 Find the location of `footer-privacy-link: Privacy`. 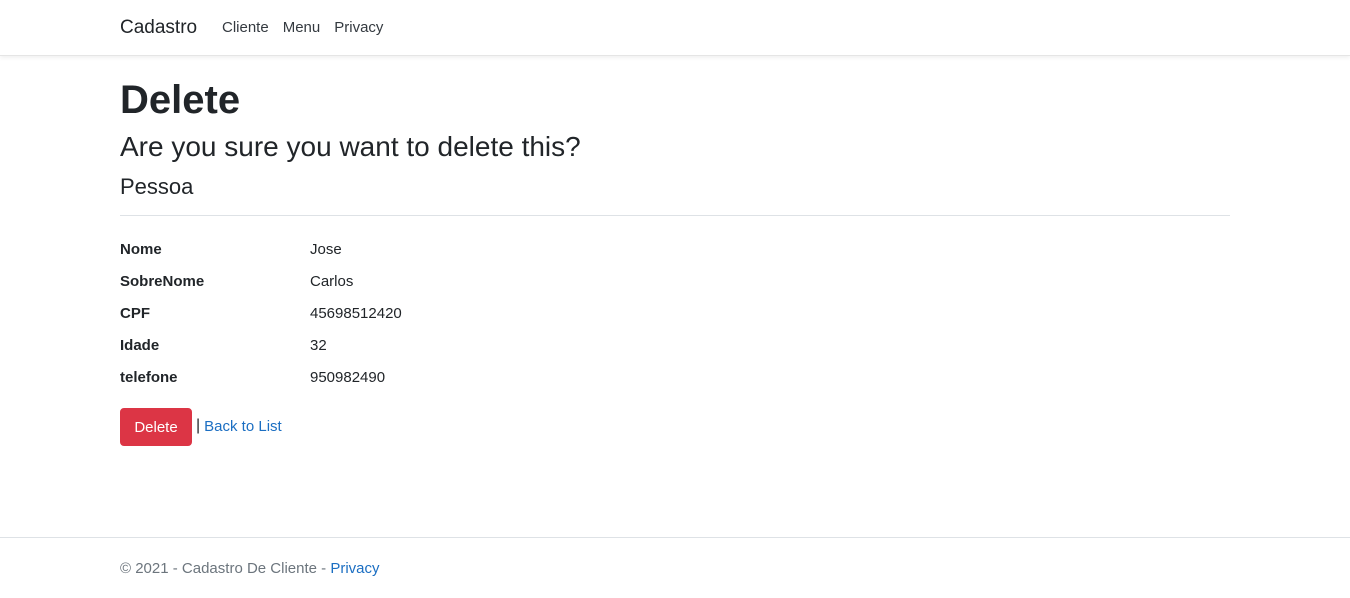

footer-privacy-link: Privacy is located at coordinates (354, 568).